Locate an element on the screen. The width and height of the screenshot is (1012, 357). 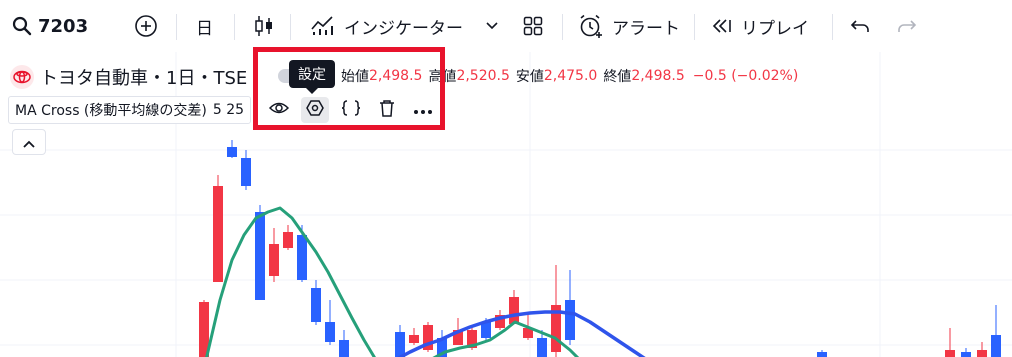
top-toolbar: 7203 日 インジケーター アラート リプレイ is located at coordinates (506, 26).